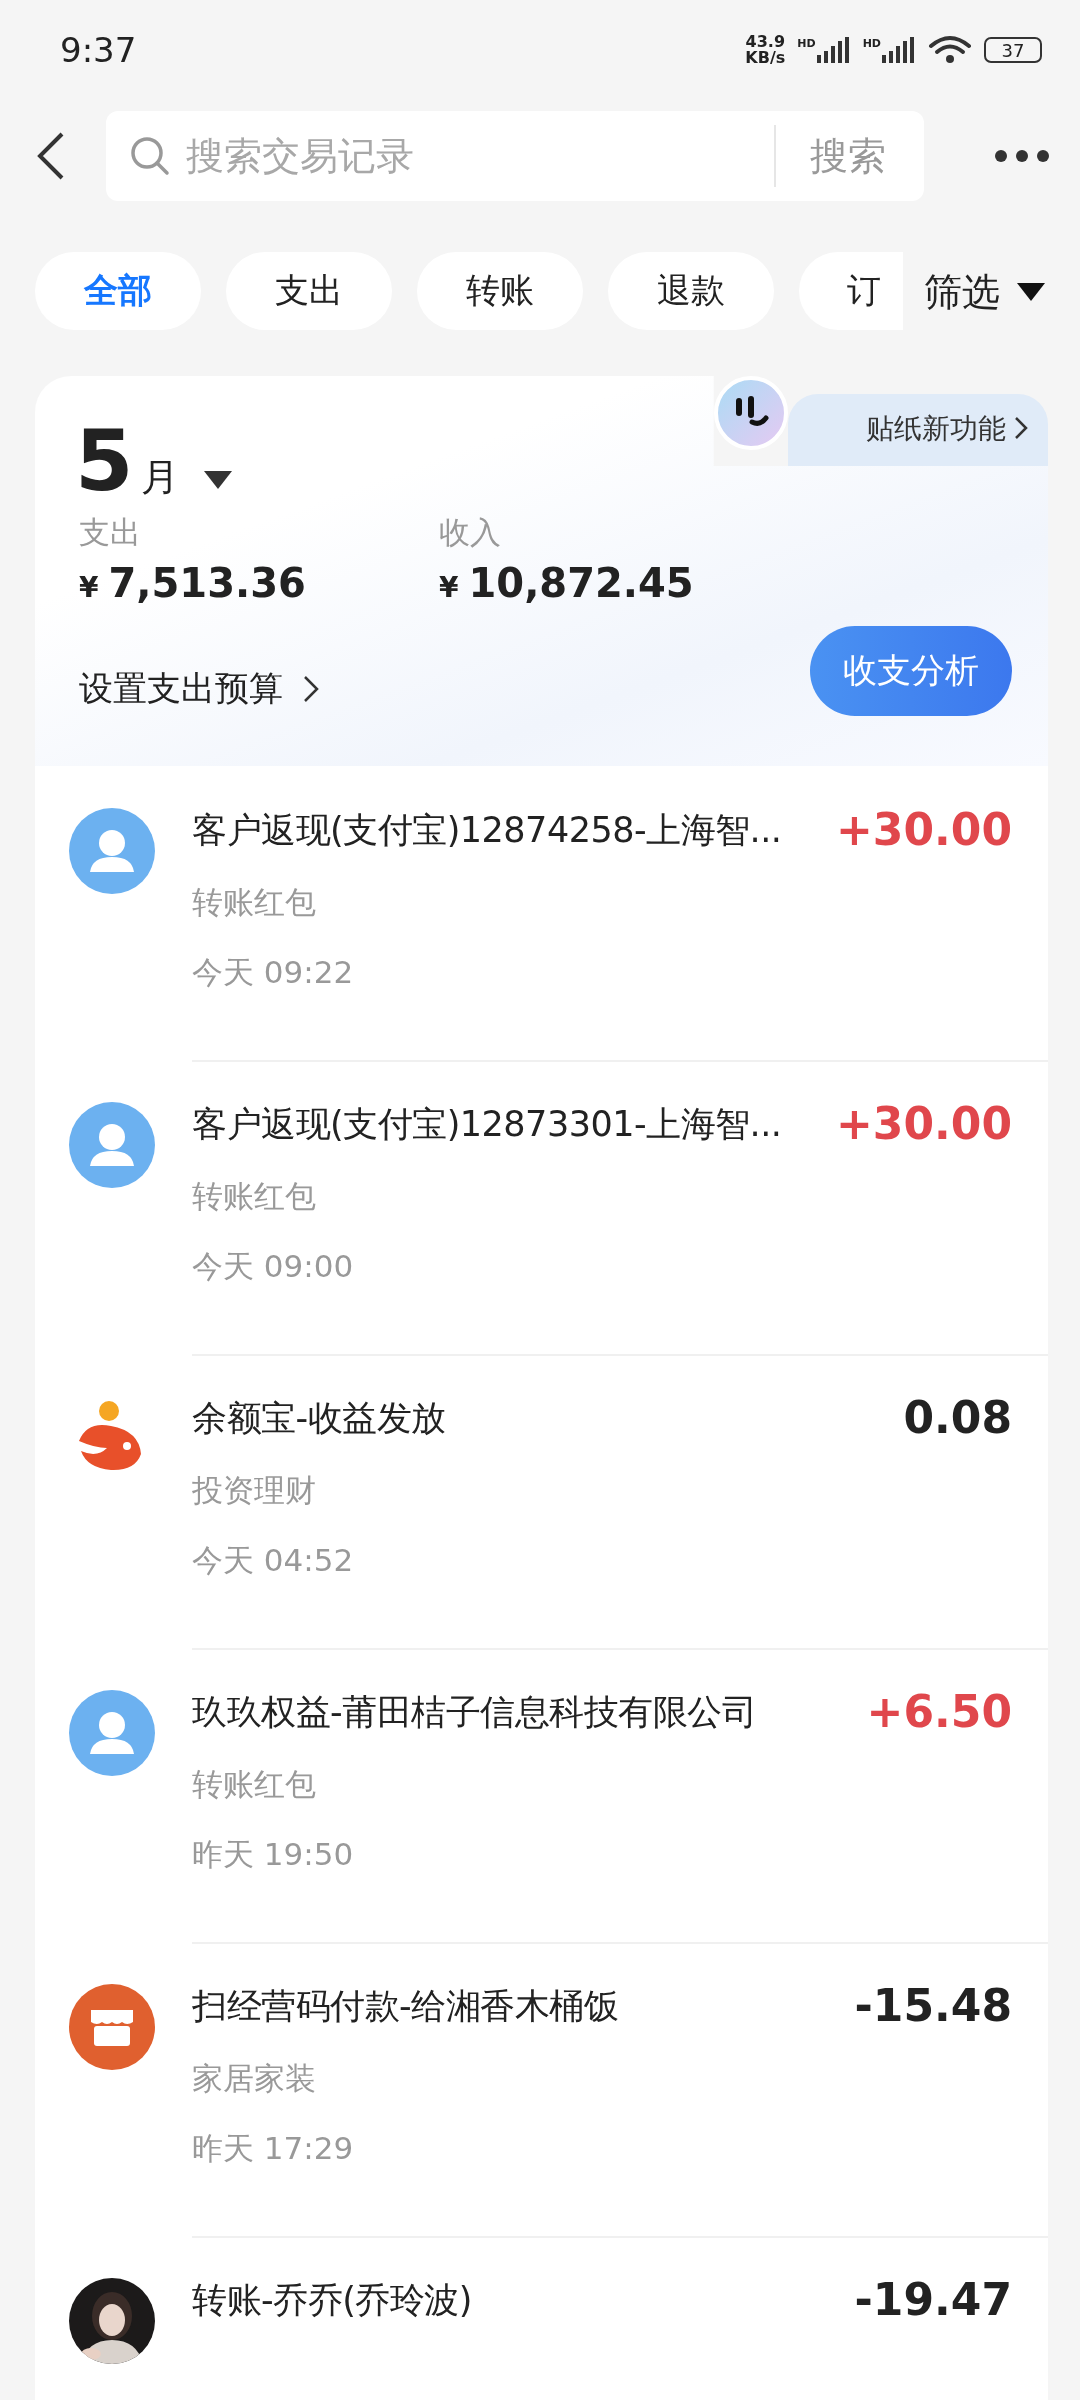  I want to click on analysis-button: 收支分析, so click(911, 671).